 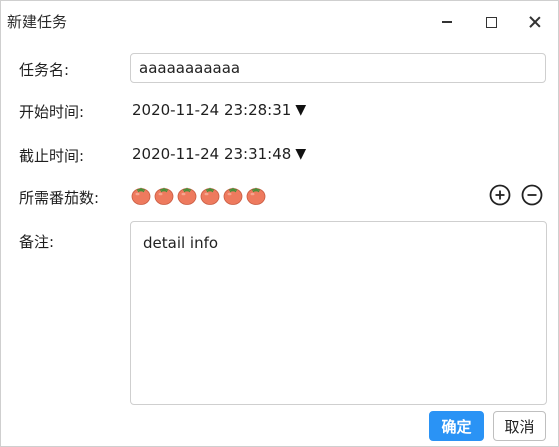 What do you see at coordinates (279, 21) in the screenshot?
I see `title-bar: 新建任务` at bounding box center [279, 21].